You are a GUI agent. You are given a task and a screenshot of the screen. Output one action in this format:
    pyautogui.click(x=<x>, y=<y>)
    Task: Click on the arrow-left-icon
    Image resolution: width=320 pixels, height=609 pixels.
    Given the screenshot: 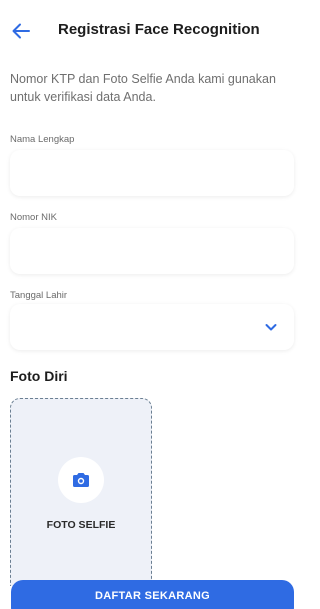 What is the action you would take?
    pyautogui.click(x=21, y=31)
    